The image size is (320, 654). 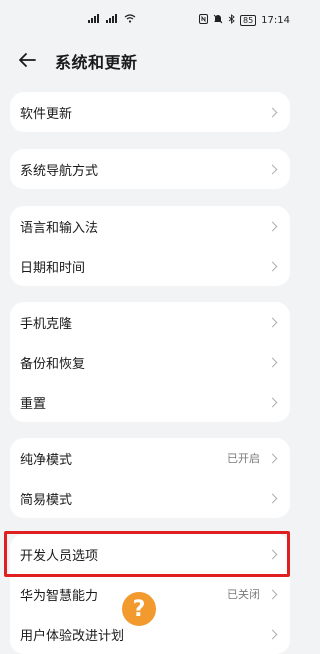 What do you see at coordinates (28, 60) in the screenshot?
I see `back-arrow-icon` at bounding box center [28, 60].